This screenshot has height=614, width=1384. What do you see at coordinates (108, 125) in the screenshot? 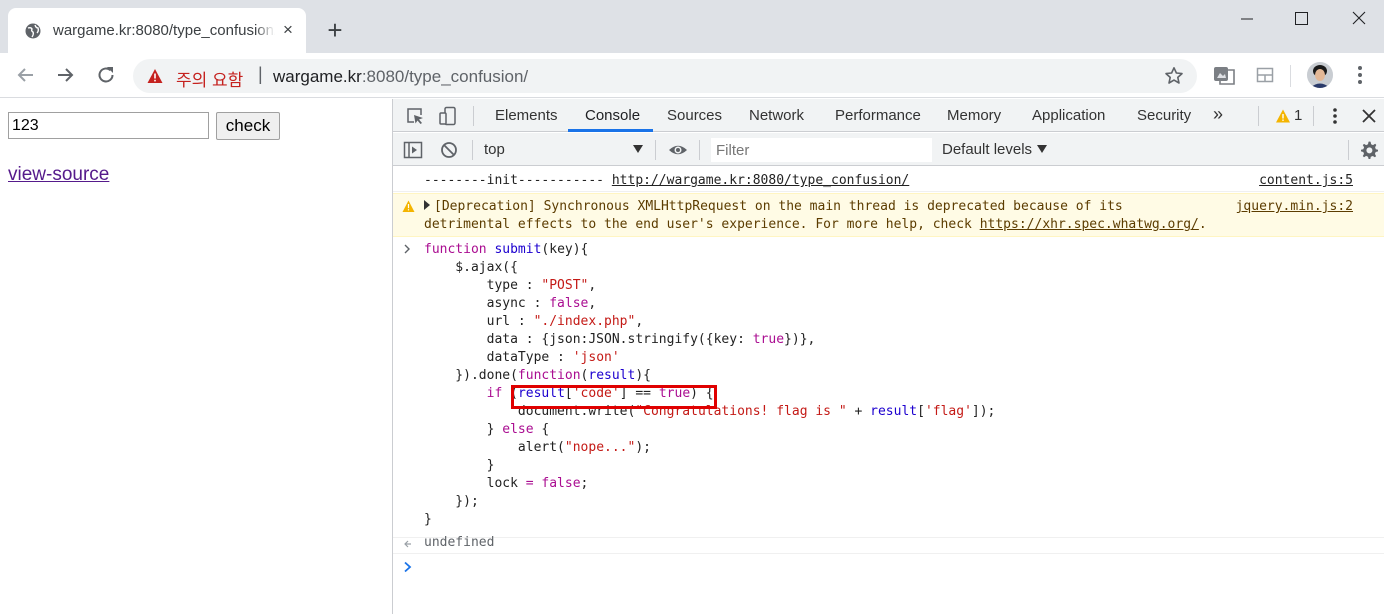
I see `key-input` at bounding box center [108, 125].